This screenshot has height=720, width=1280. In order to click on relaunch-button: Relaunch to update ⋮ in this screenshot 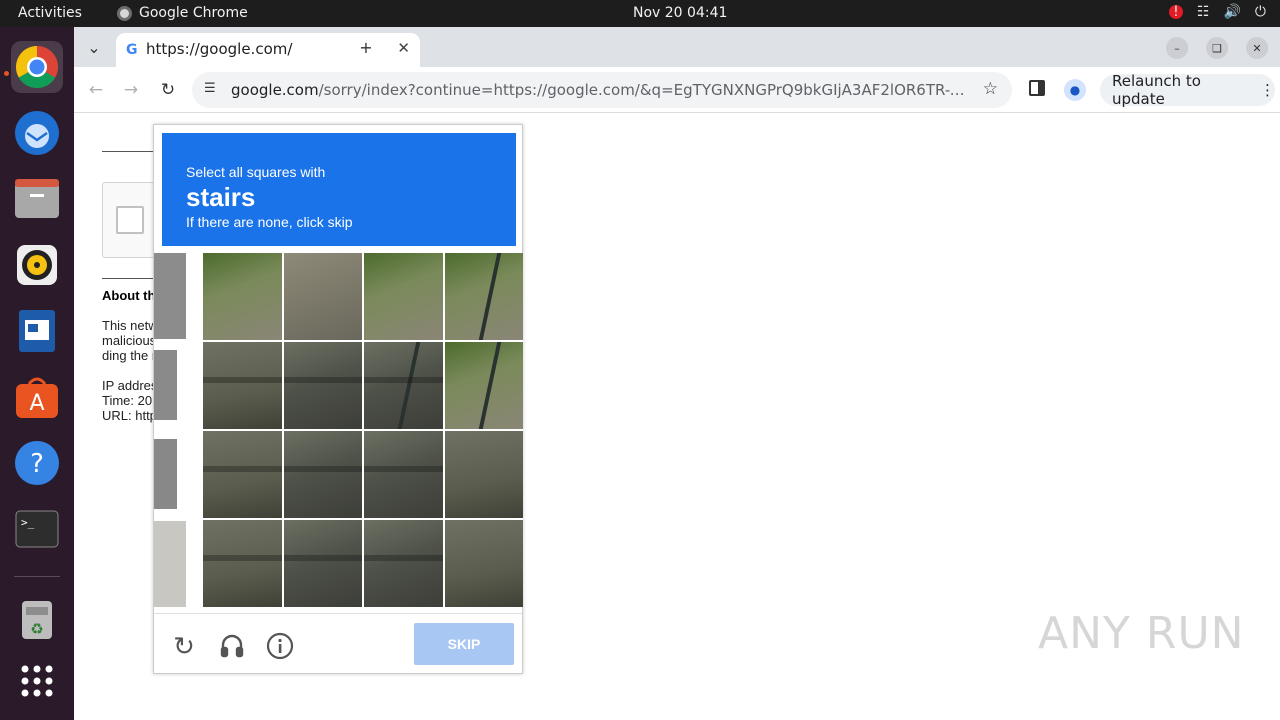, I will do `click(1187, 90)`.